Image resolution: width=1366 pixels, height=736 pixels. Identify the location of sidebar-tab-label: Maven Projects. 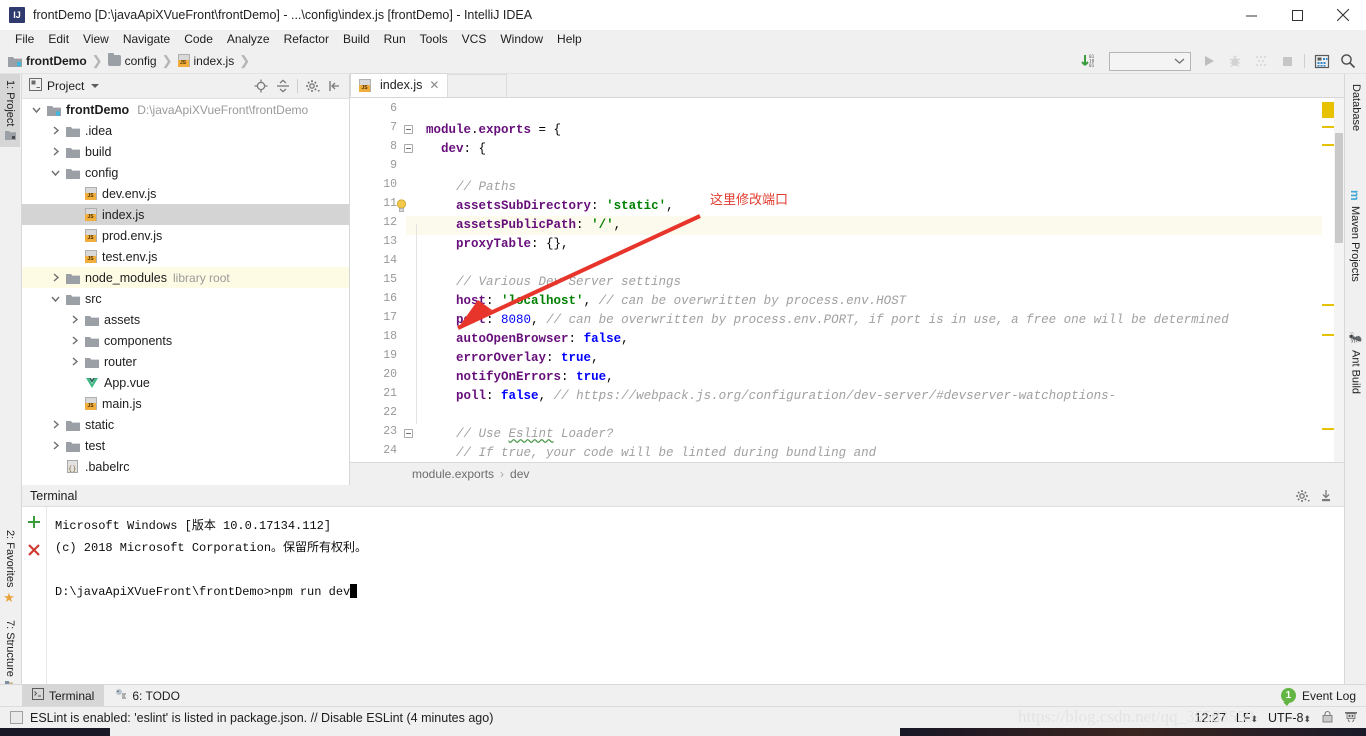
(1355, 243).